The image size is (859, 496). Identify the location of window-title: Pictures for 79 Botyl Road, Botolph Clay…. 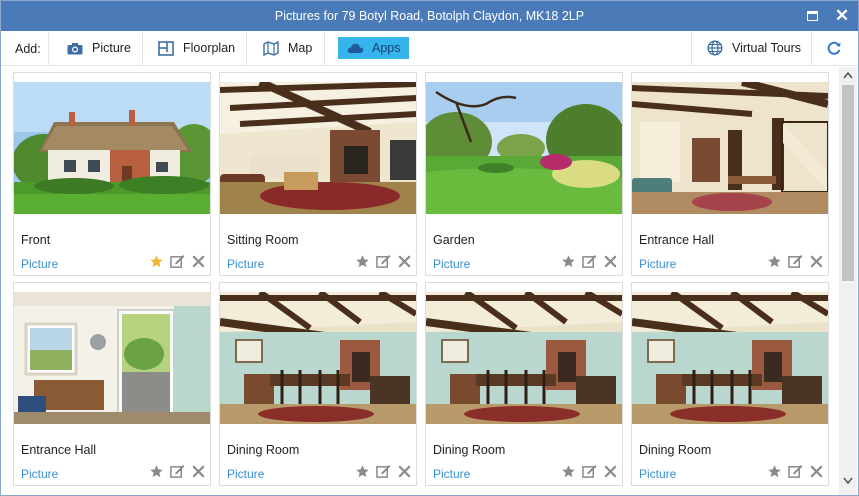
(429, 16).